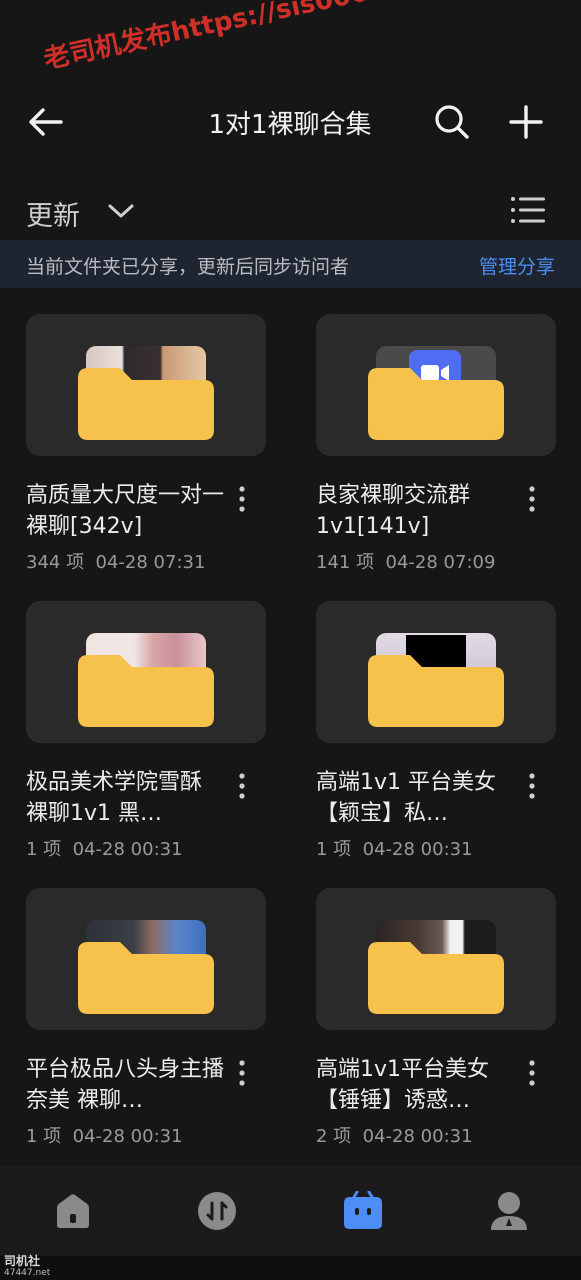 The width and height of the screenshot is (581, 1280). I want to click on item-count: 2 项, so click(334, 1136).